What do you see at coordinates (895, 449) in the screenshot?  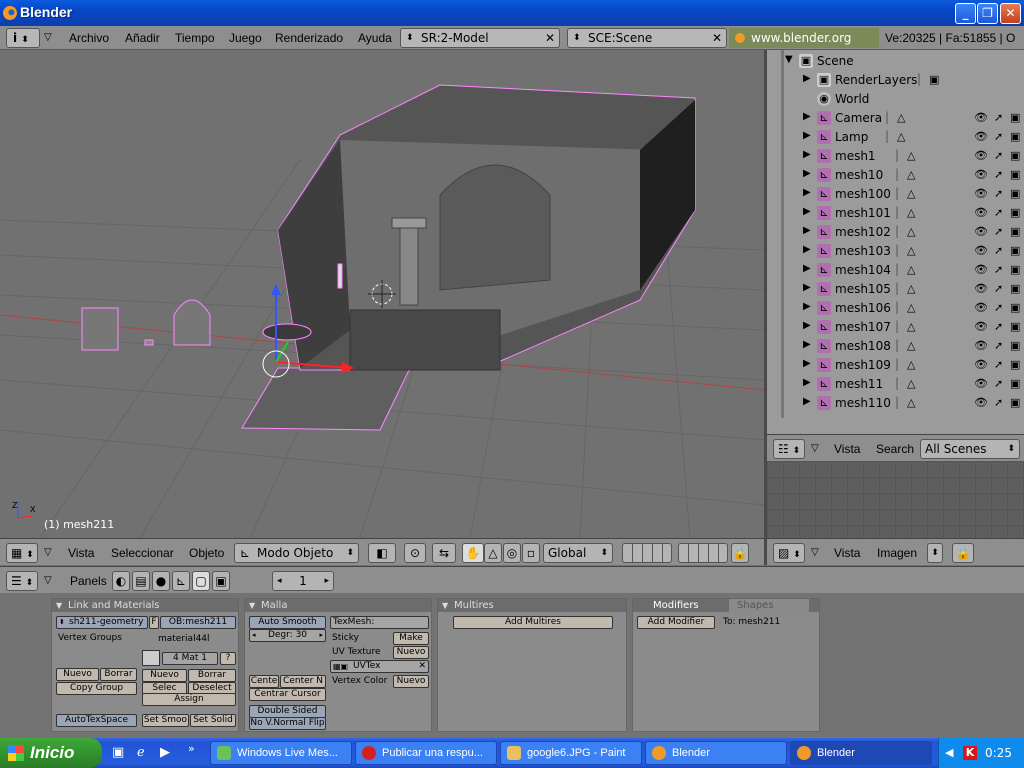 I see `menu-search: Search` at bounding box center [895, 449].